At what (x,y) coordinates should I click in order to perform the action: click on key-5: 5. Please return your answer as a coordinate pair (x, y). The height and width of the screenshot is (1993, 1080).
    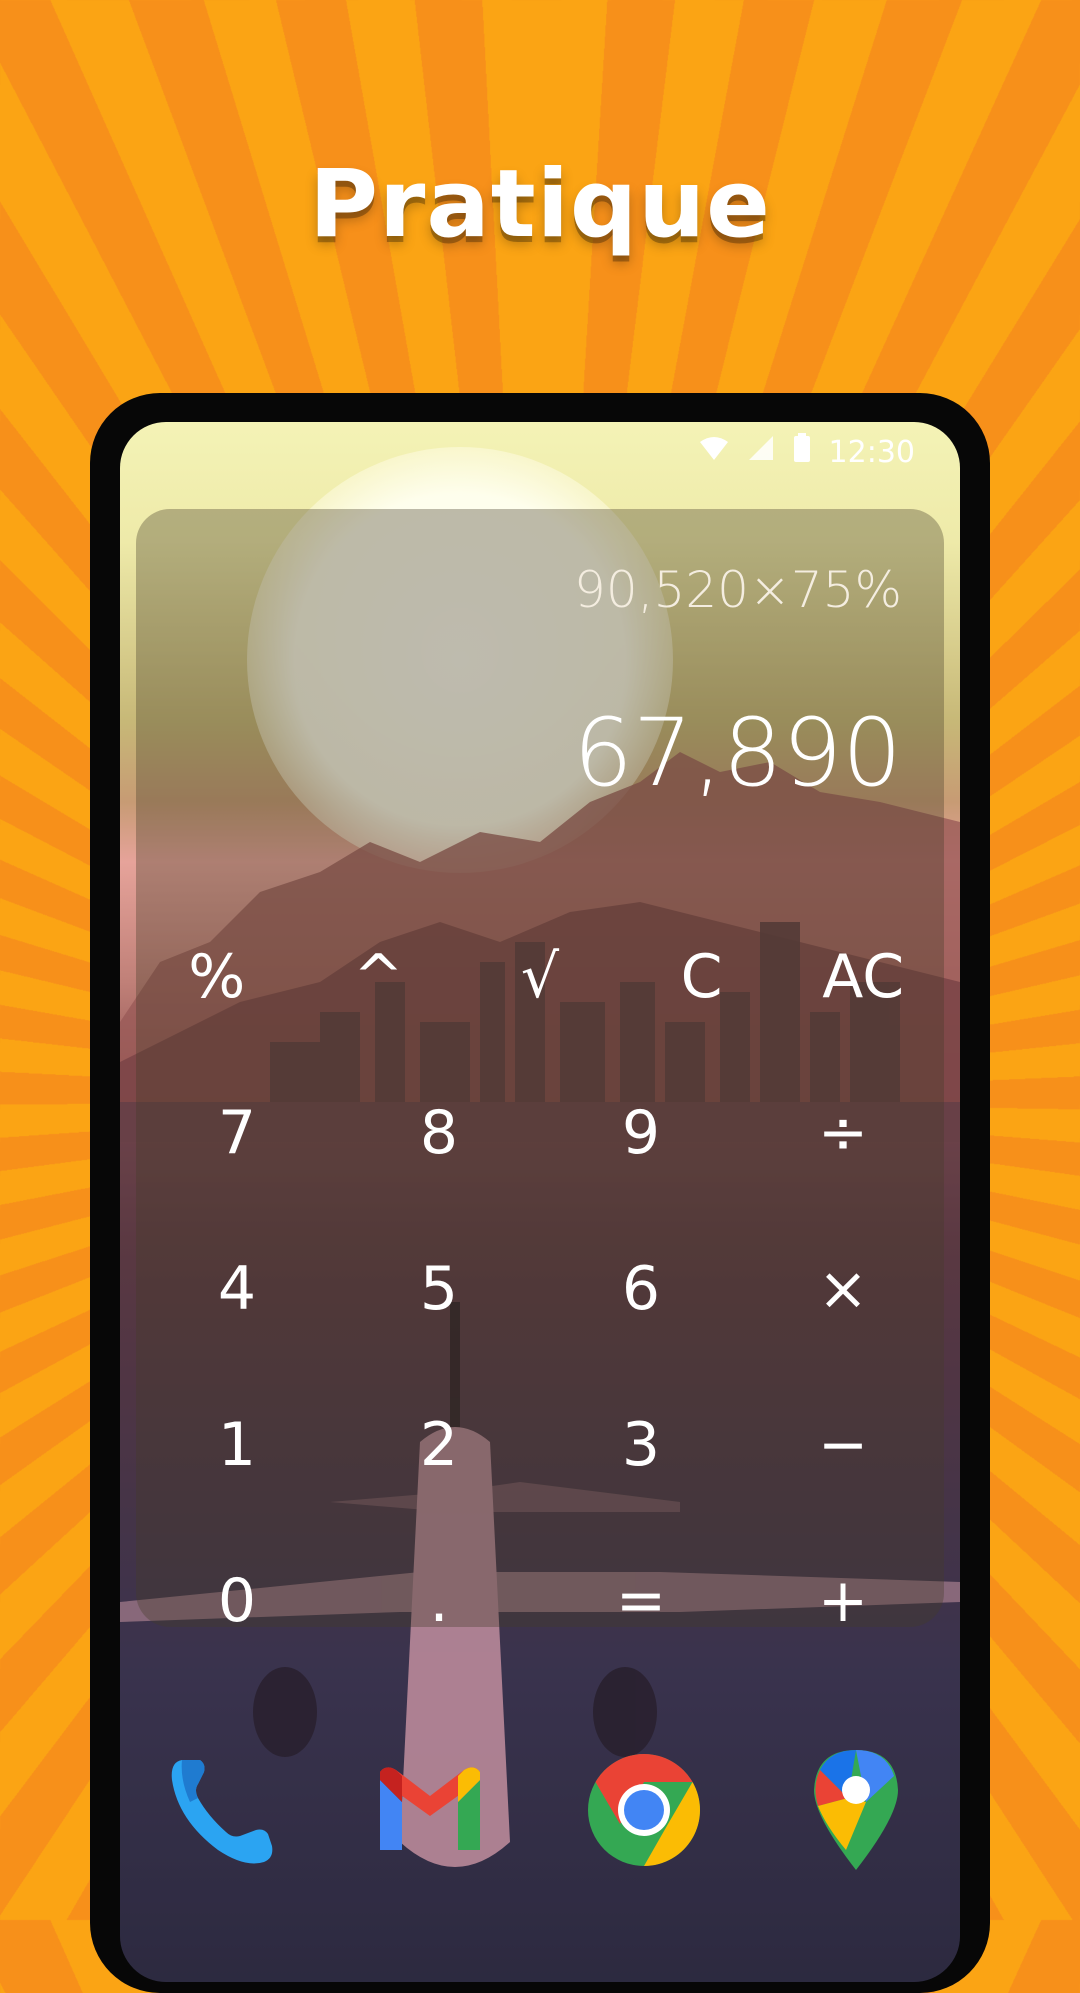
    Looking at the image, I should click on (439, 1289).